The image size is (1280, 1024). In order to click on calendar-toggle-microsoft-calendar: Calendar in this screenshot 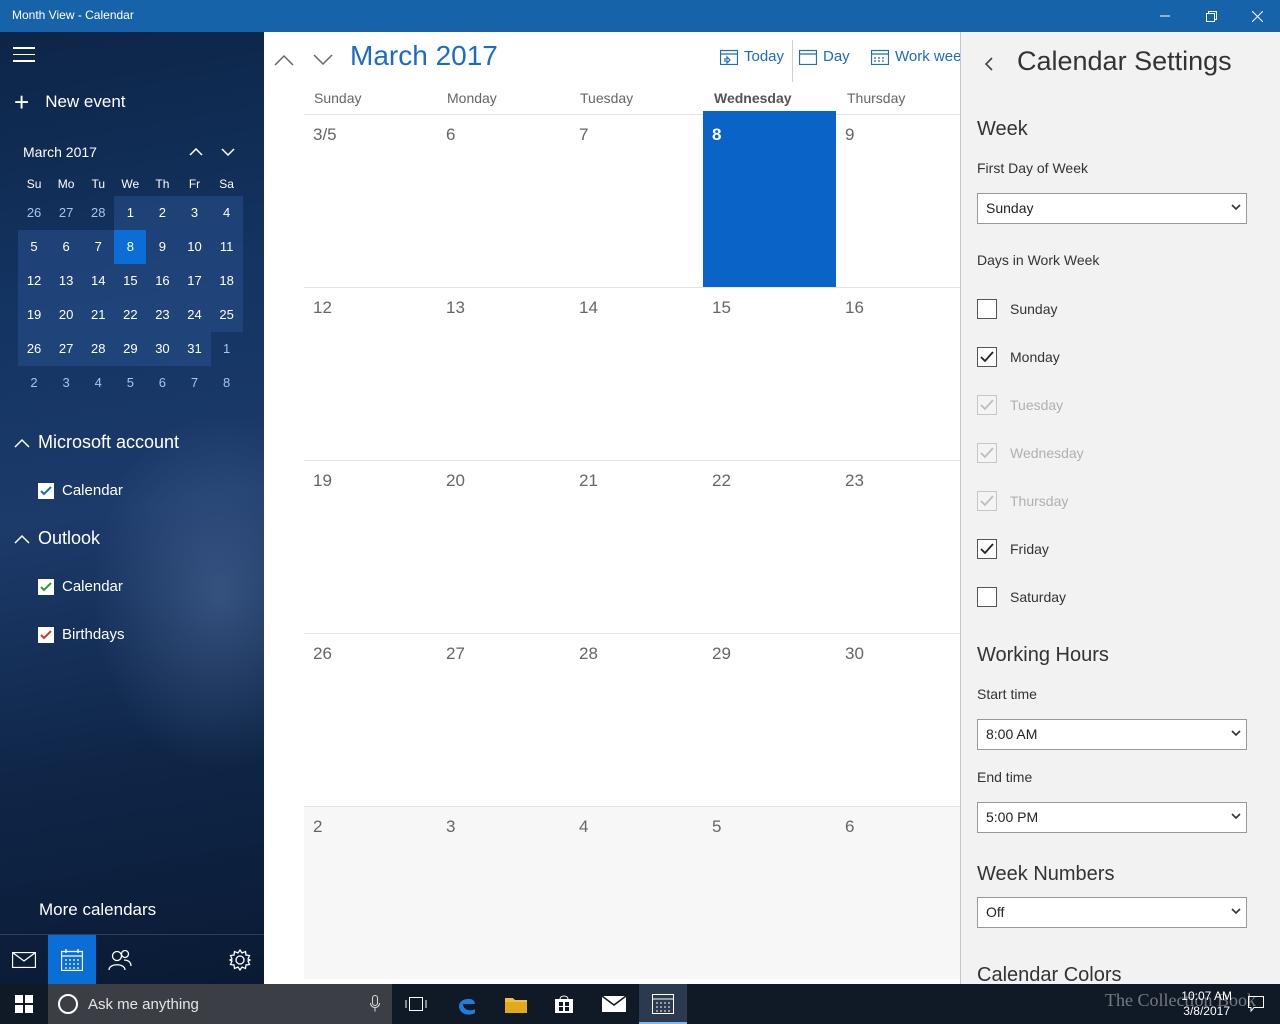, I will do `click(80, 490)`.